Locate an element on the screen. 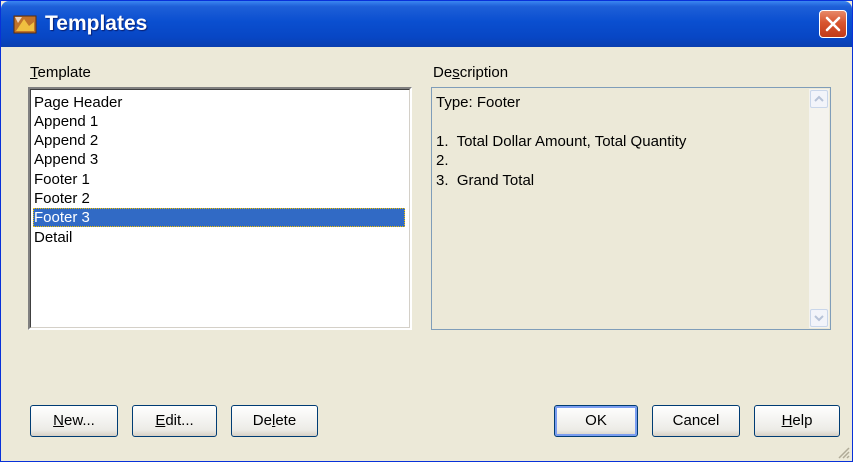  description-line: Type: Footer is located at coordinates (478, 102).